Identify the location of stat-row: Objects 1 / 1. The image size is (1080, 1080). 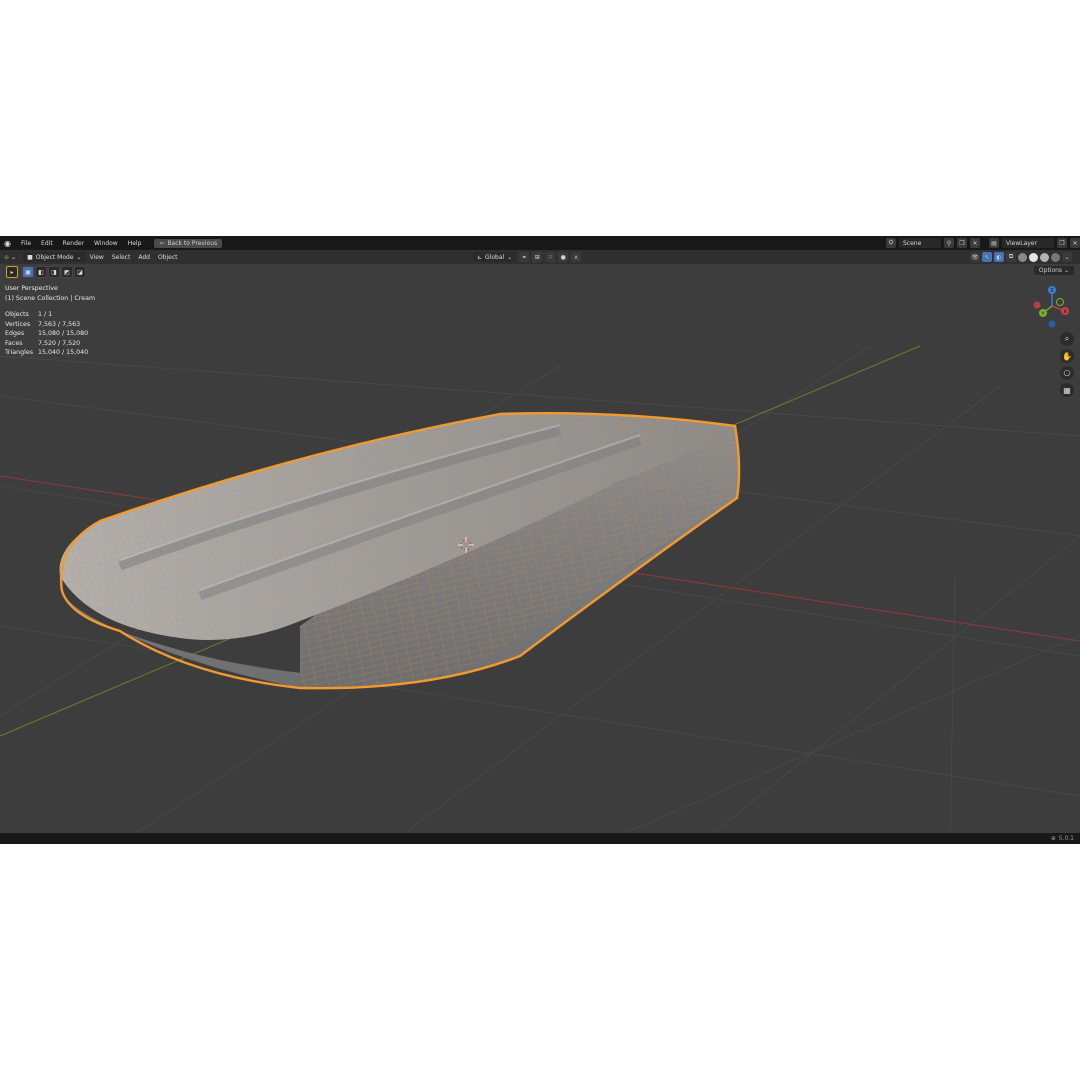
(46, 315).